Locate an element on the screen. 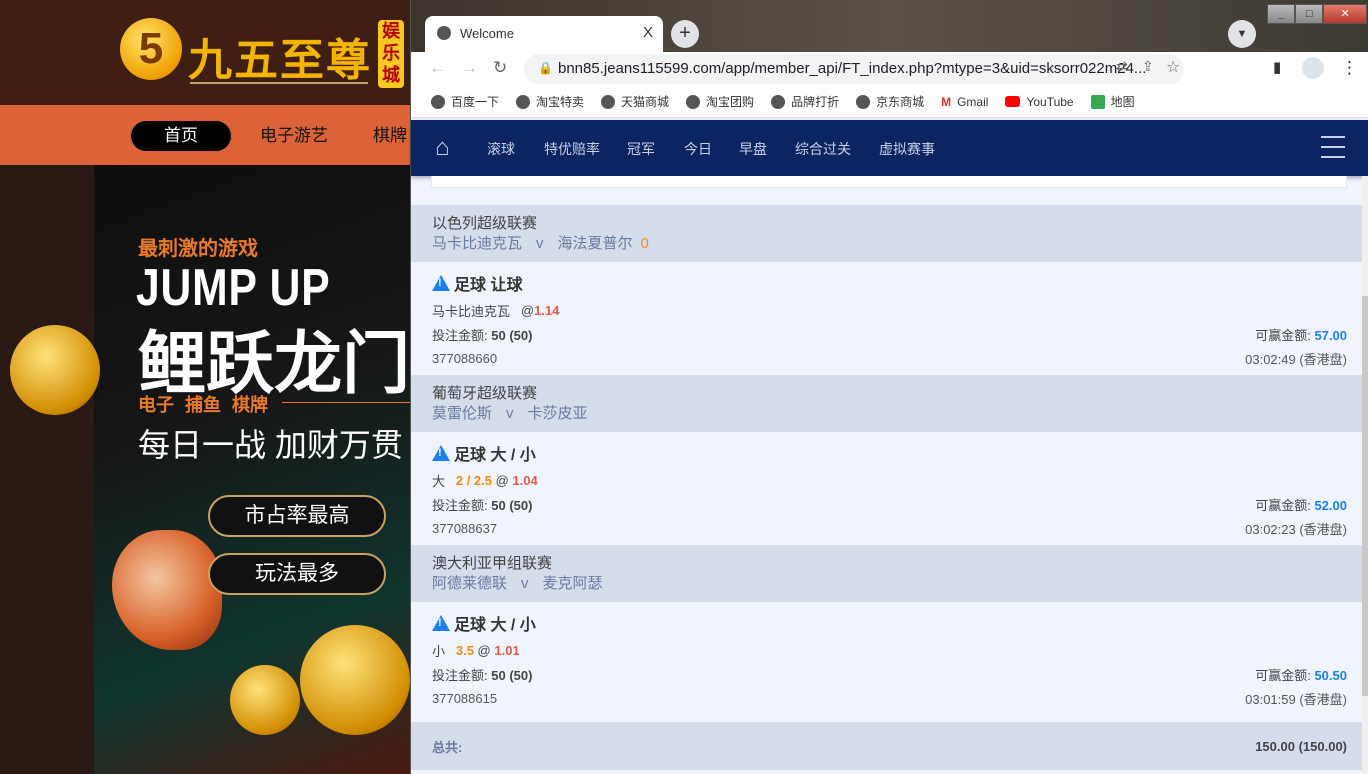  total-row: 总共: 150.00 (150.00) is located at coordinates (887, 746).